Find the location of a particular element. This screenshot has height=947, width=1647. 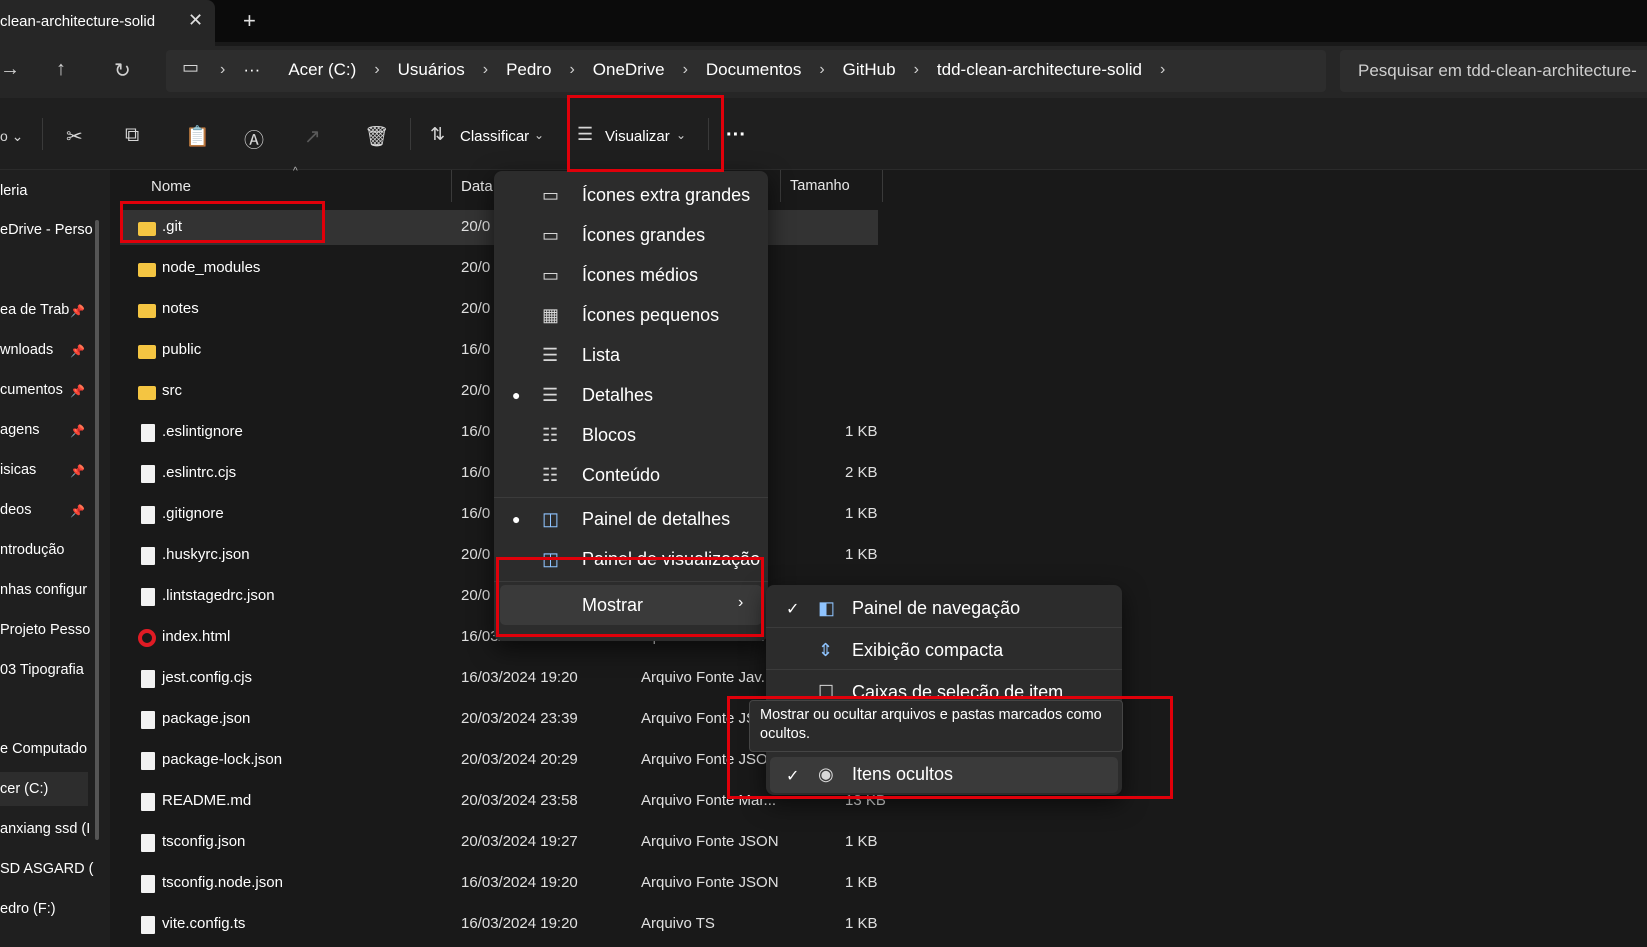

more-options-button: ··· is located at coordinates (736, 135).